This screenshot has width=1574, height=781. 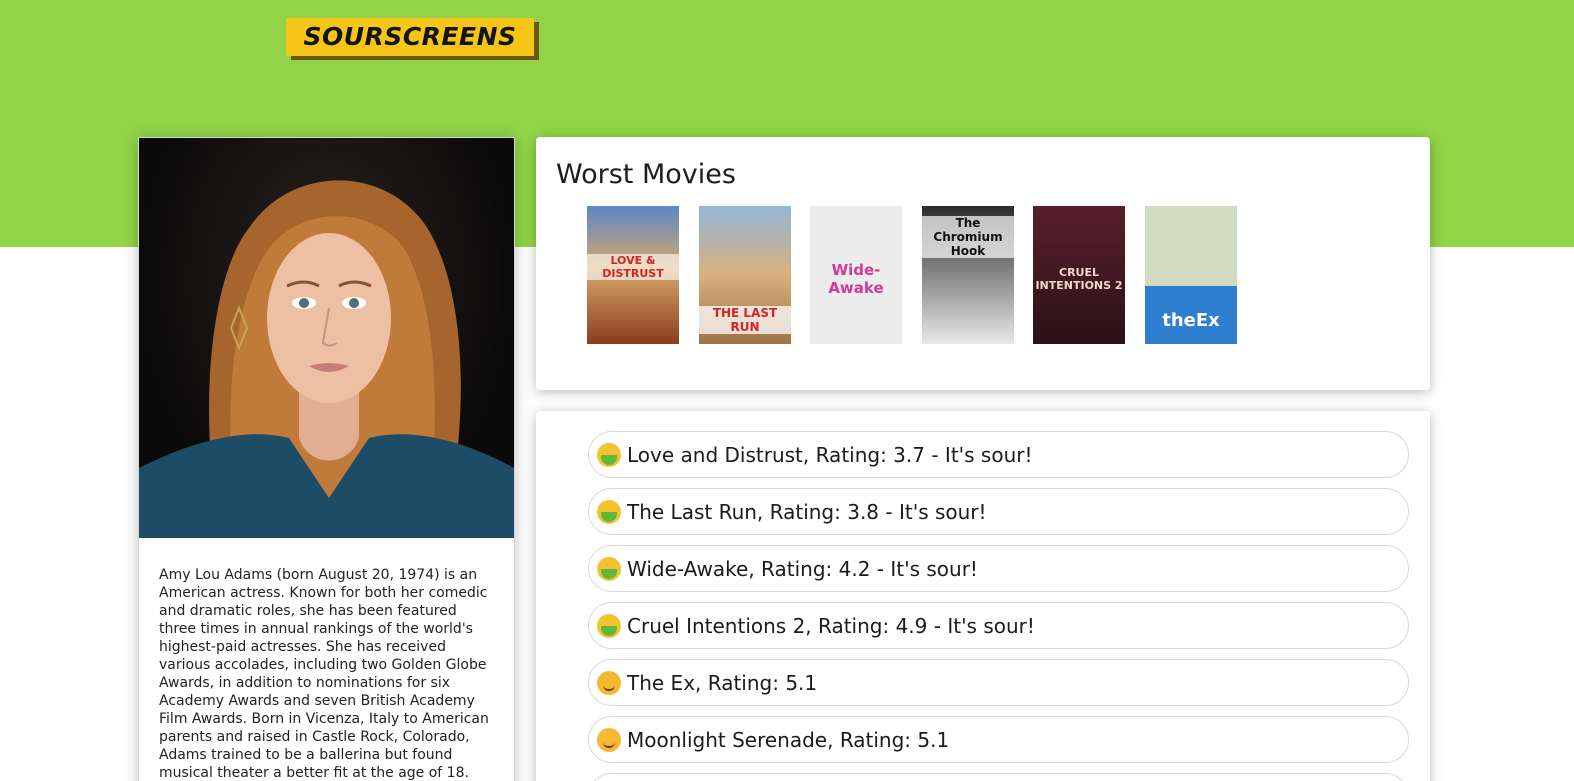 I want to click on poster-title: CRUEL INTENTIONS 2, so click(x=1079, y=279).